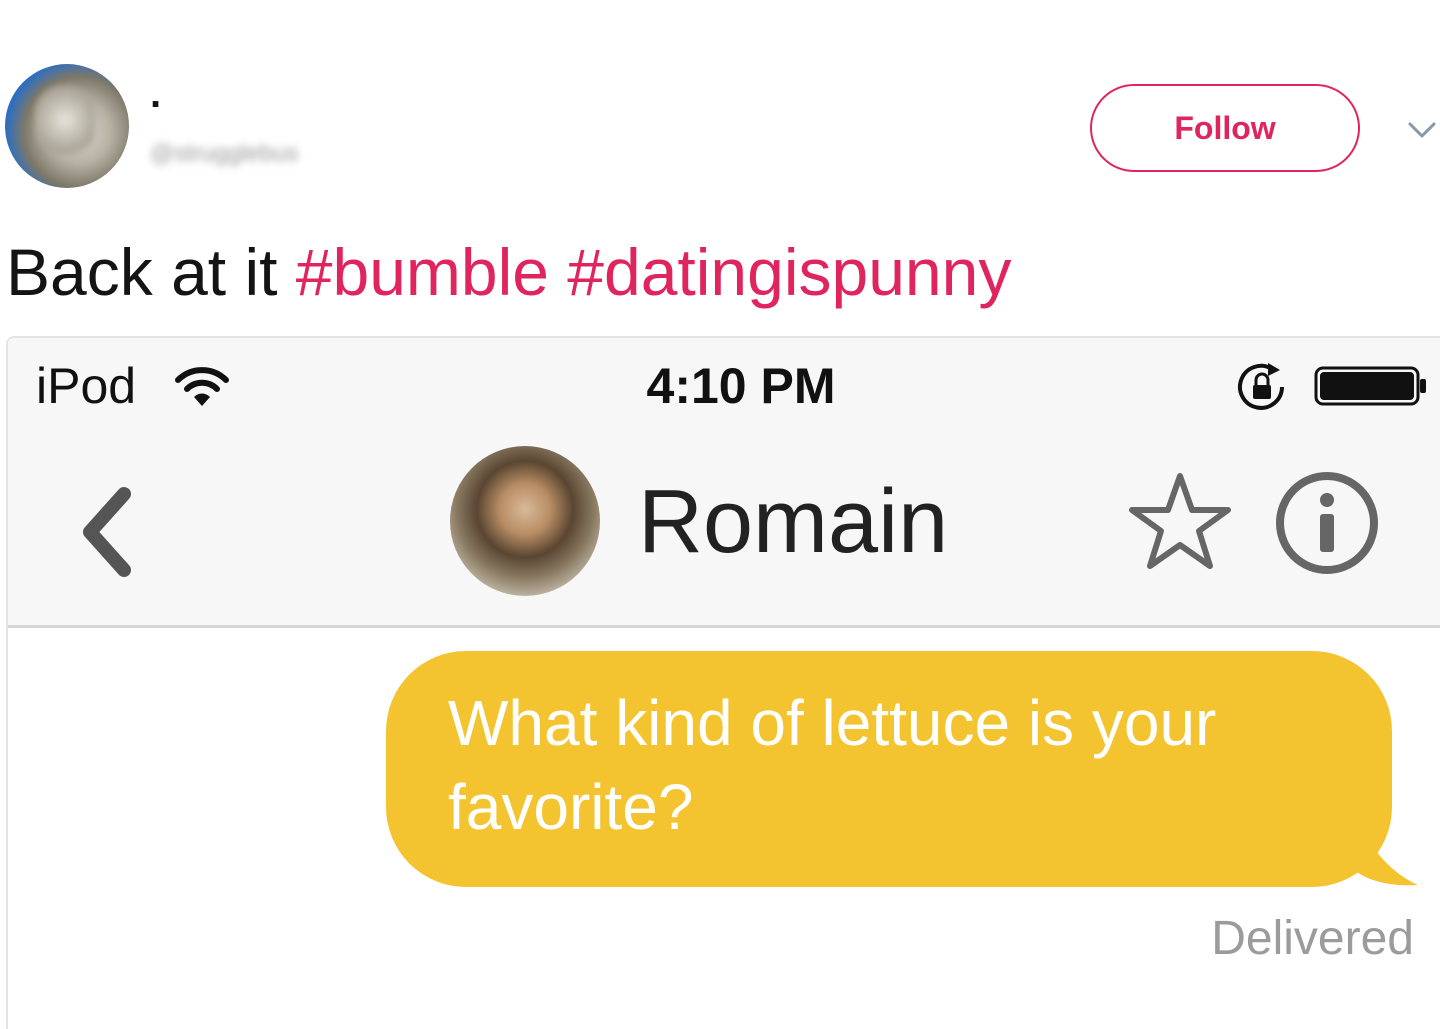 This screenshot has width=1440, height=1029. Describe the element at coordinates (525, 521) in the screenshot. I see `contact-avatar` at that location.